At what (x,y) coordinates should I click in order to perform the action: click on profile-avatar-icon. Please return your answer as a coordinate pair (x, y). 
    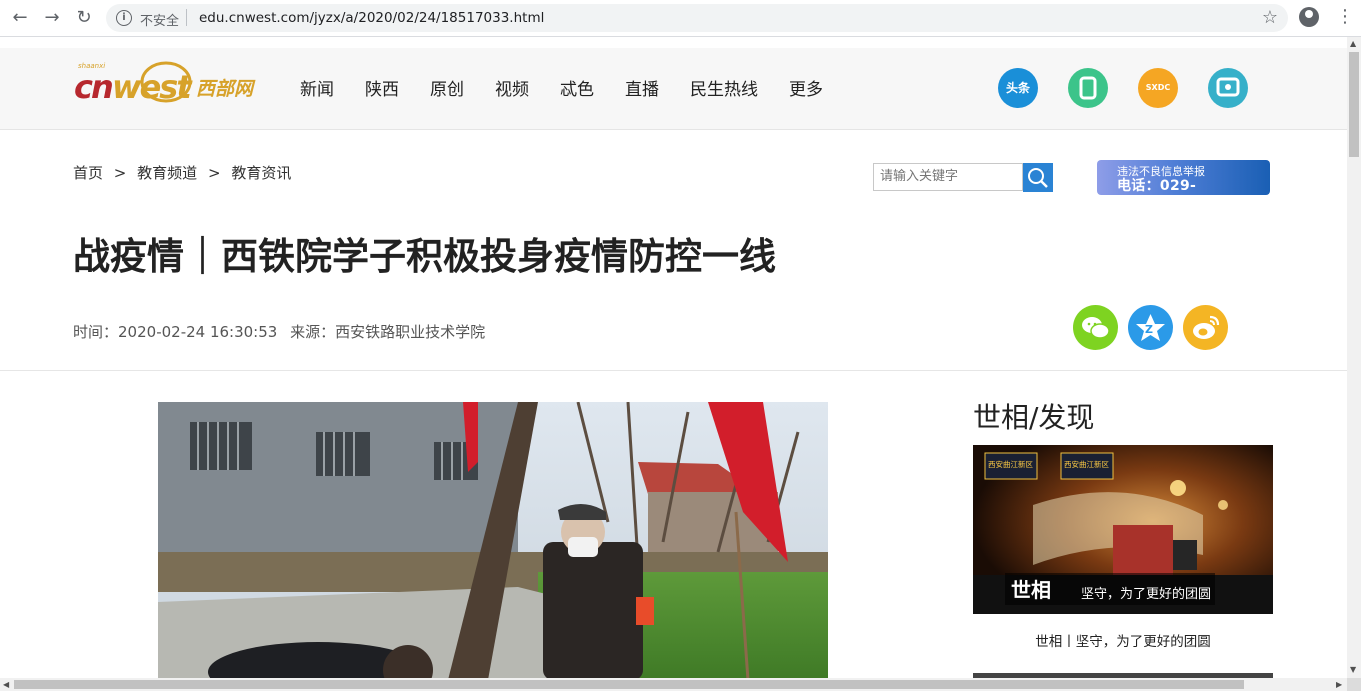
    Looking at the image, I should click on (1309, 17).